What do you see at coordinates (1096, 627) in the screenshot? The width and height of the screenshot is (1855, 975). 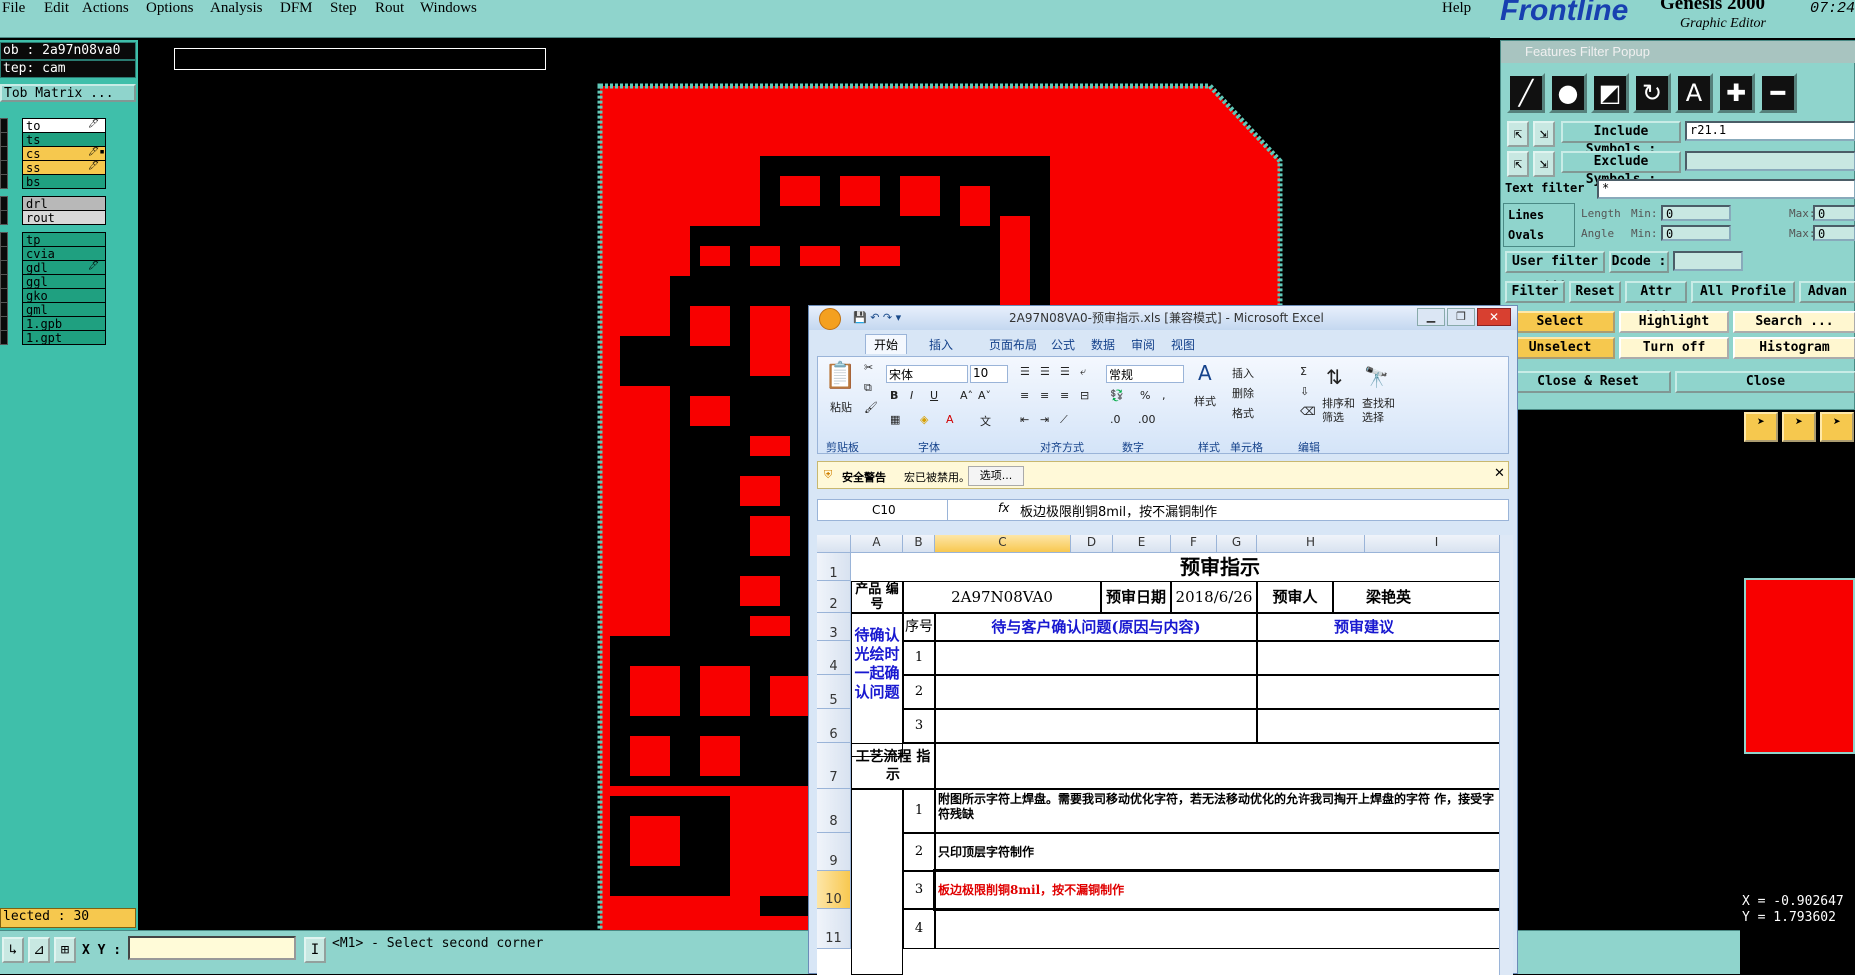 I see `issue-header: 待与客户确认问题(原因与内容)` at bounding box center [1096, 627].